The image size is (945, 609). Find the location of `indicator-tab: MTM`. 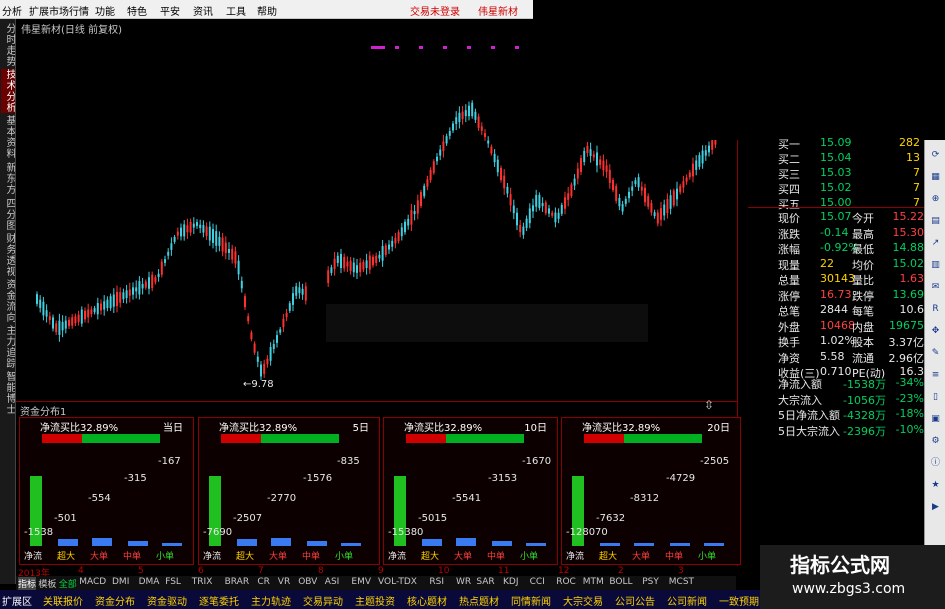

indicator-tab: MTM is located at coordinates (593, 582).